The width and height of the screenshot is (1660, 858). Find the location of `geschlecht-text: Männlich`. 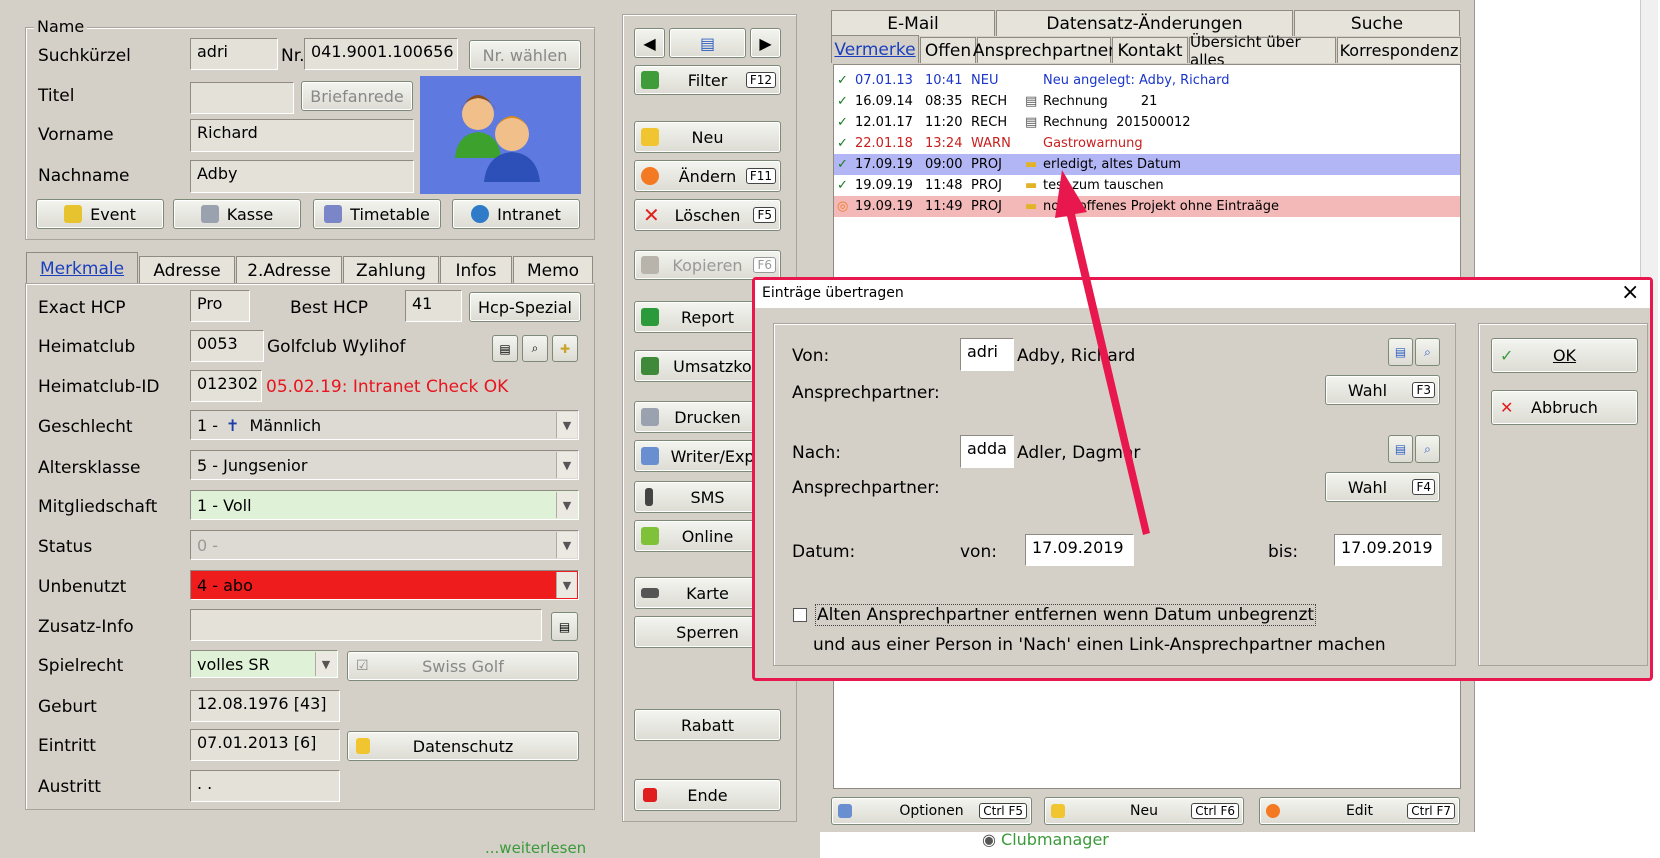

geschlecht-text: Männlich is located at coordinates (285, 425).